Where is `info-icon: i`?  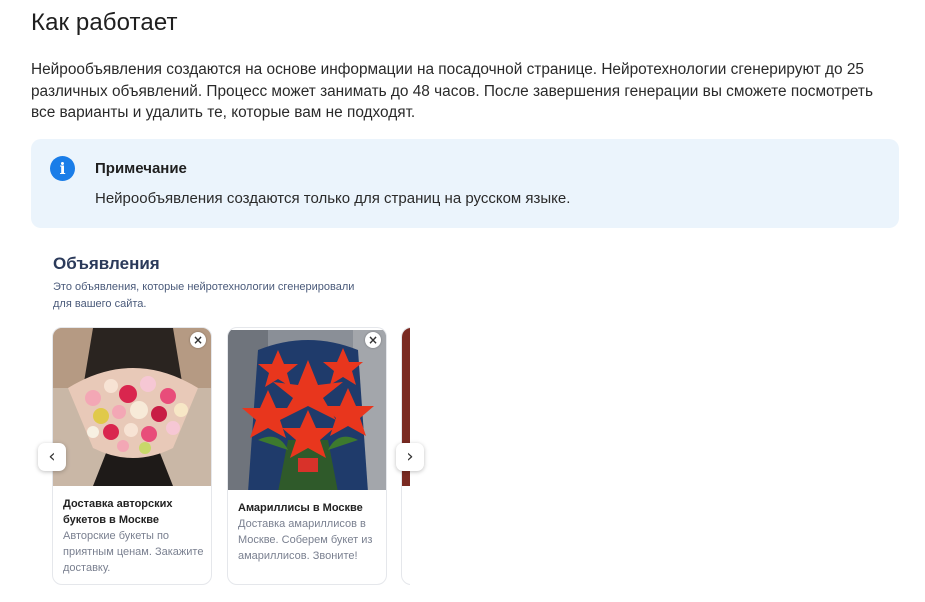 info-icon: i is located at coordinates (62, 168).